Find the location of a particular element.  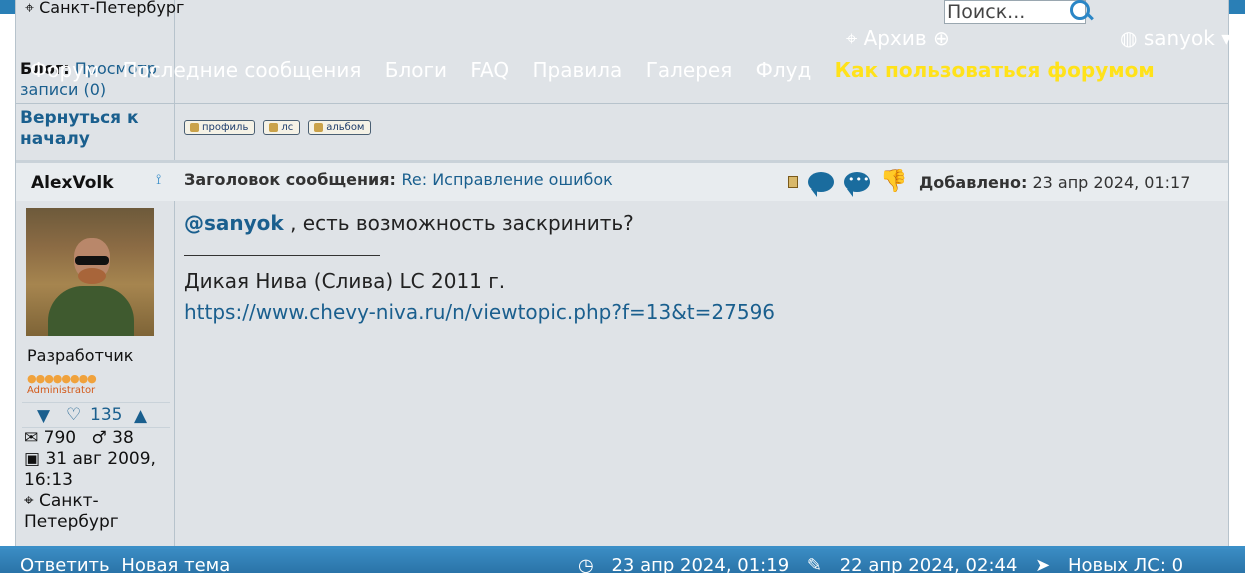

nav-faq: FAQ is located at coordinates (489, 70).